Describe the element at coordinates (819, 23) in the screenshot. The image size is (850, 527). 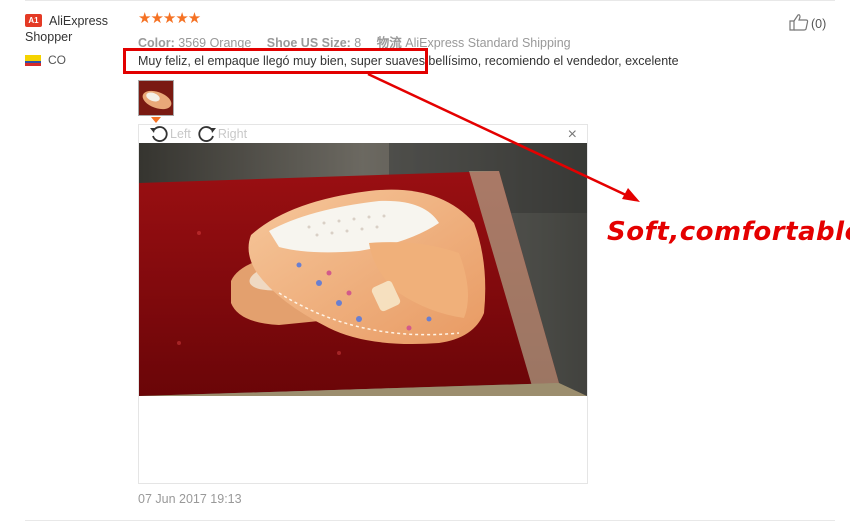
I see `helpful-count: (0)` at that location.